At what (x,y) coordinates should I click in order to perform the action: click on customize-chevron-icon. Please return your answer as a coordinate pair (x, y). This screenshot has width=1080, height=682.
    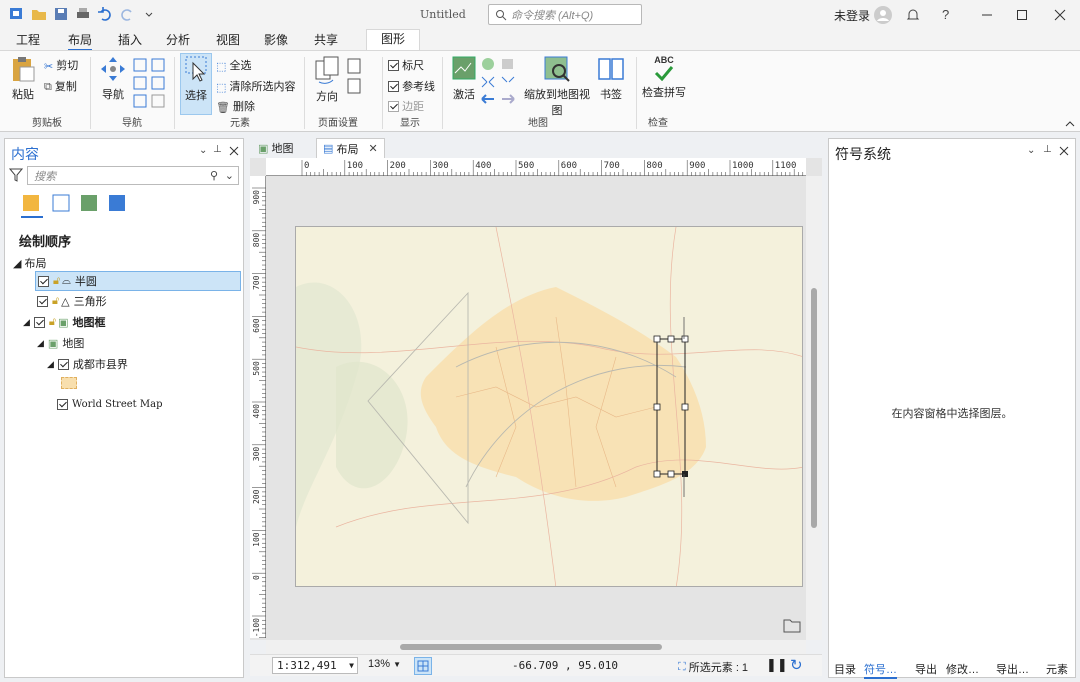
    Looking at the image, I should click on (149, 14).